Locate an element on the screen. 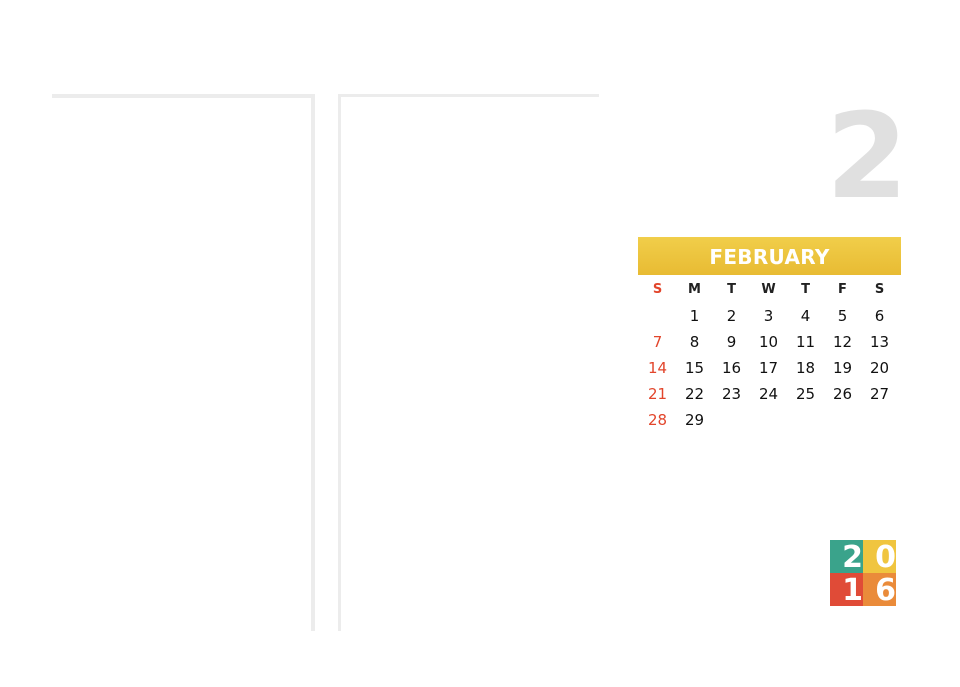 The width and height of the screenshot is (960, 687). calendar-day: 2 is located at coordinates (731, 316).